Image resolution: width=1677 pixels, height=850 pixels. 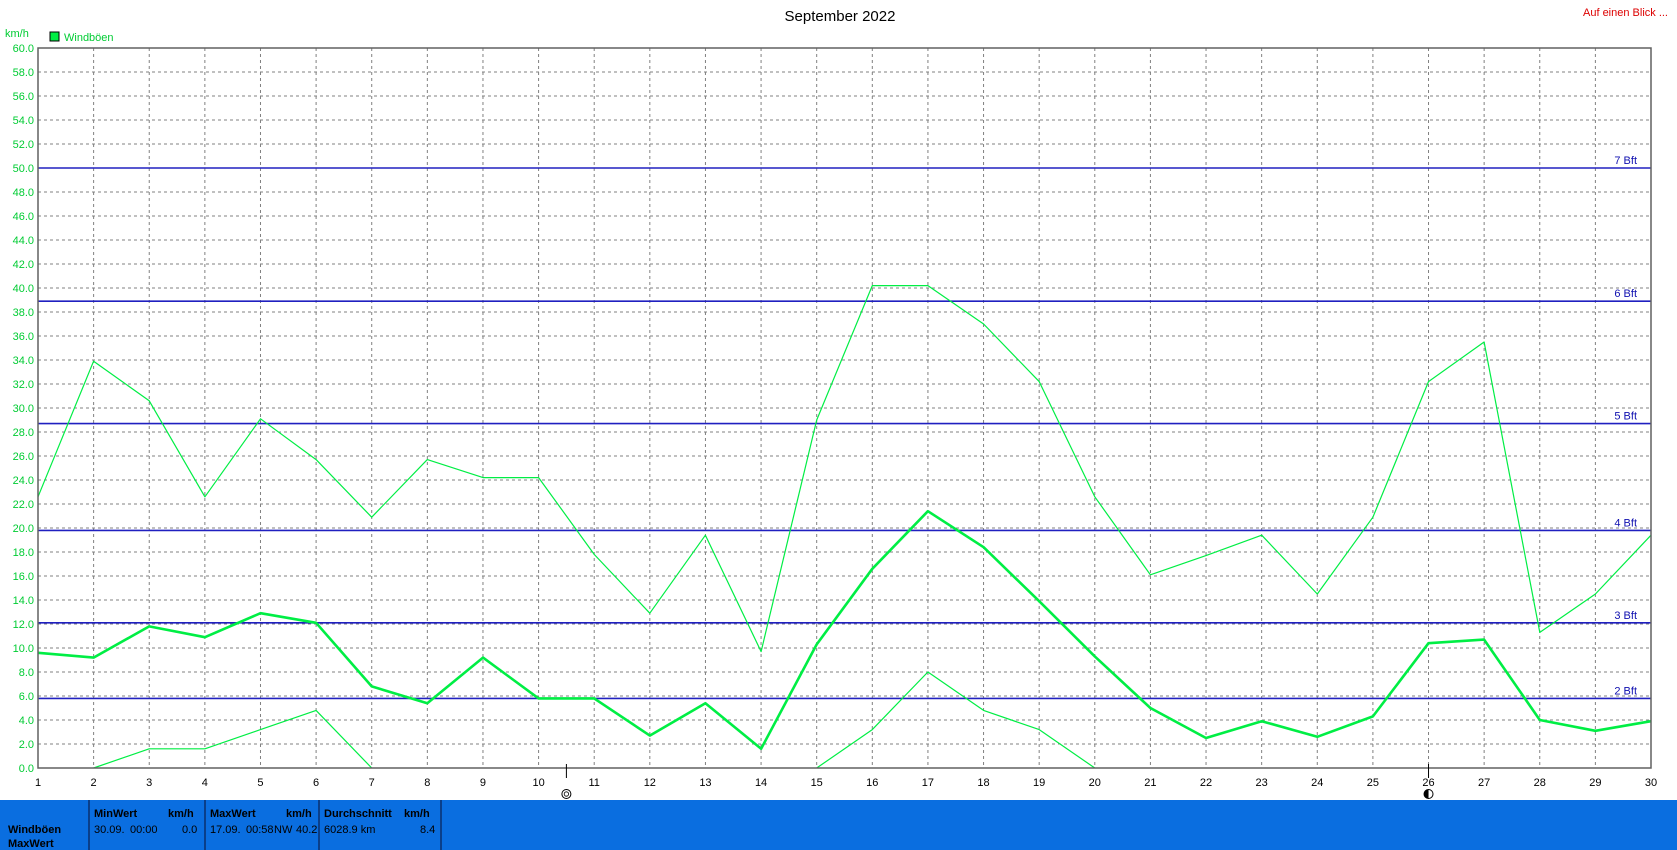 I want to click on y-tick-label: 8.0, so click(x=26, y=673).